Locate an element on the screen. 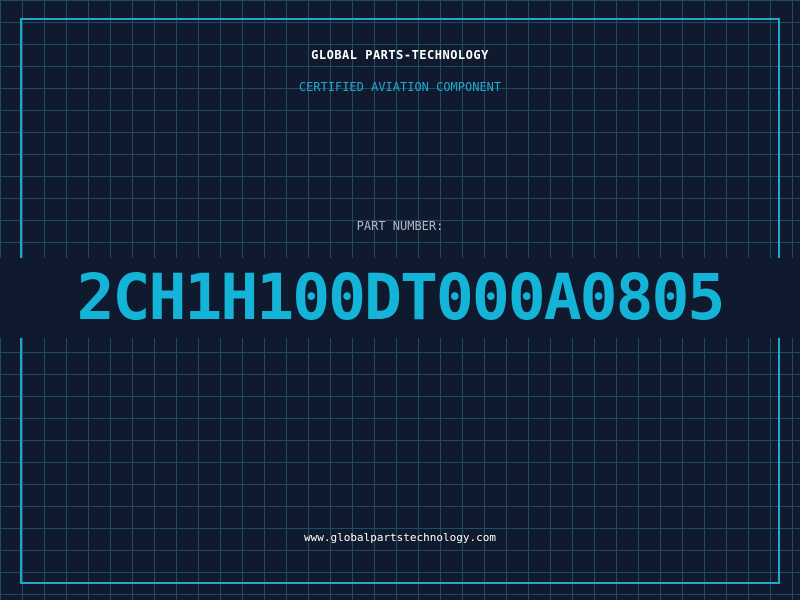  website-url: www.globalpartstechnology.com is located at coordinates (400, 537).